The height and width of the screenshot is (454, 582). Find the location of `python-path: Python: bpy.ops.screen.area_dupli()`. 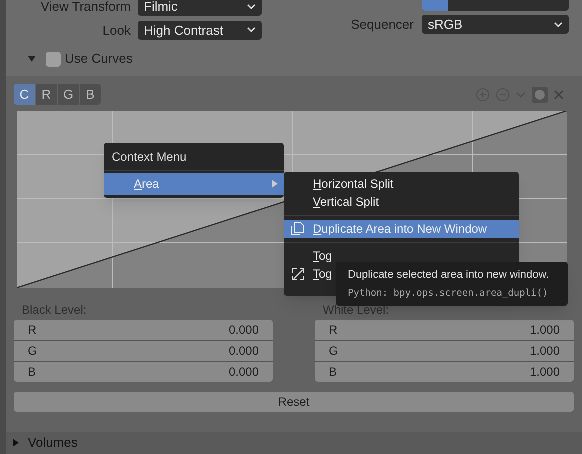

python-path: Python: bpy.ops.screen.area_dupli() is located at coordinates (449, 294).